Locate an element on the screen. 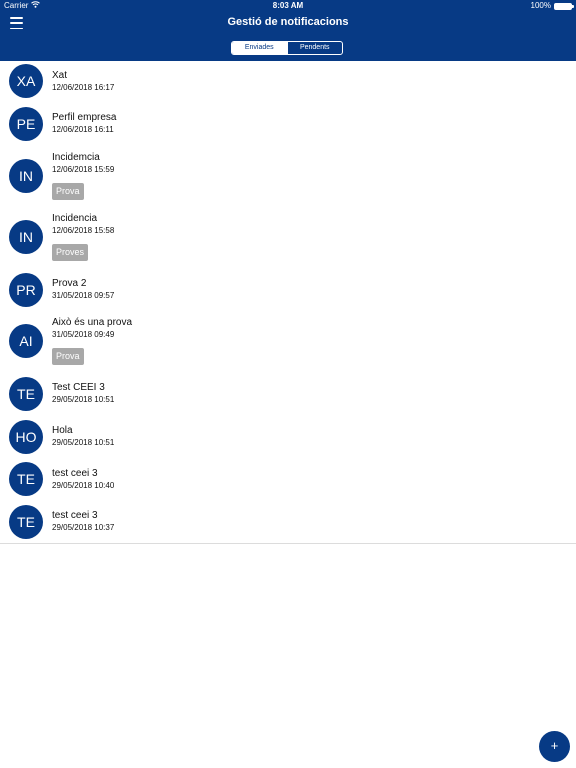 Image resolution: width=576 pixels, height=768 pixels. battery-icon is located at coordinates (564, 6).